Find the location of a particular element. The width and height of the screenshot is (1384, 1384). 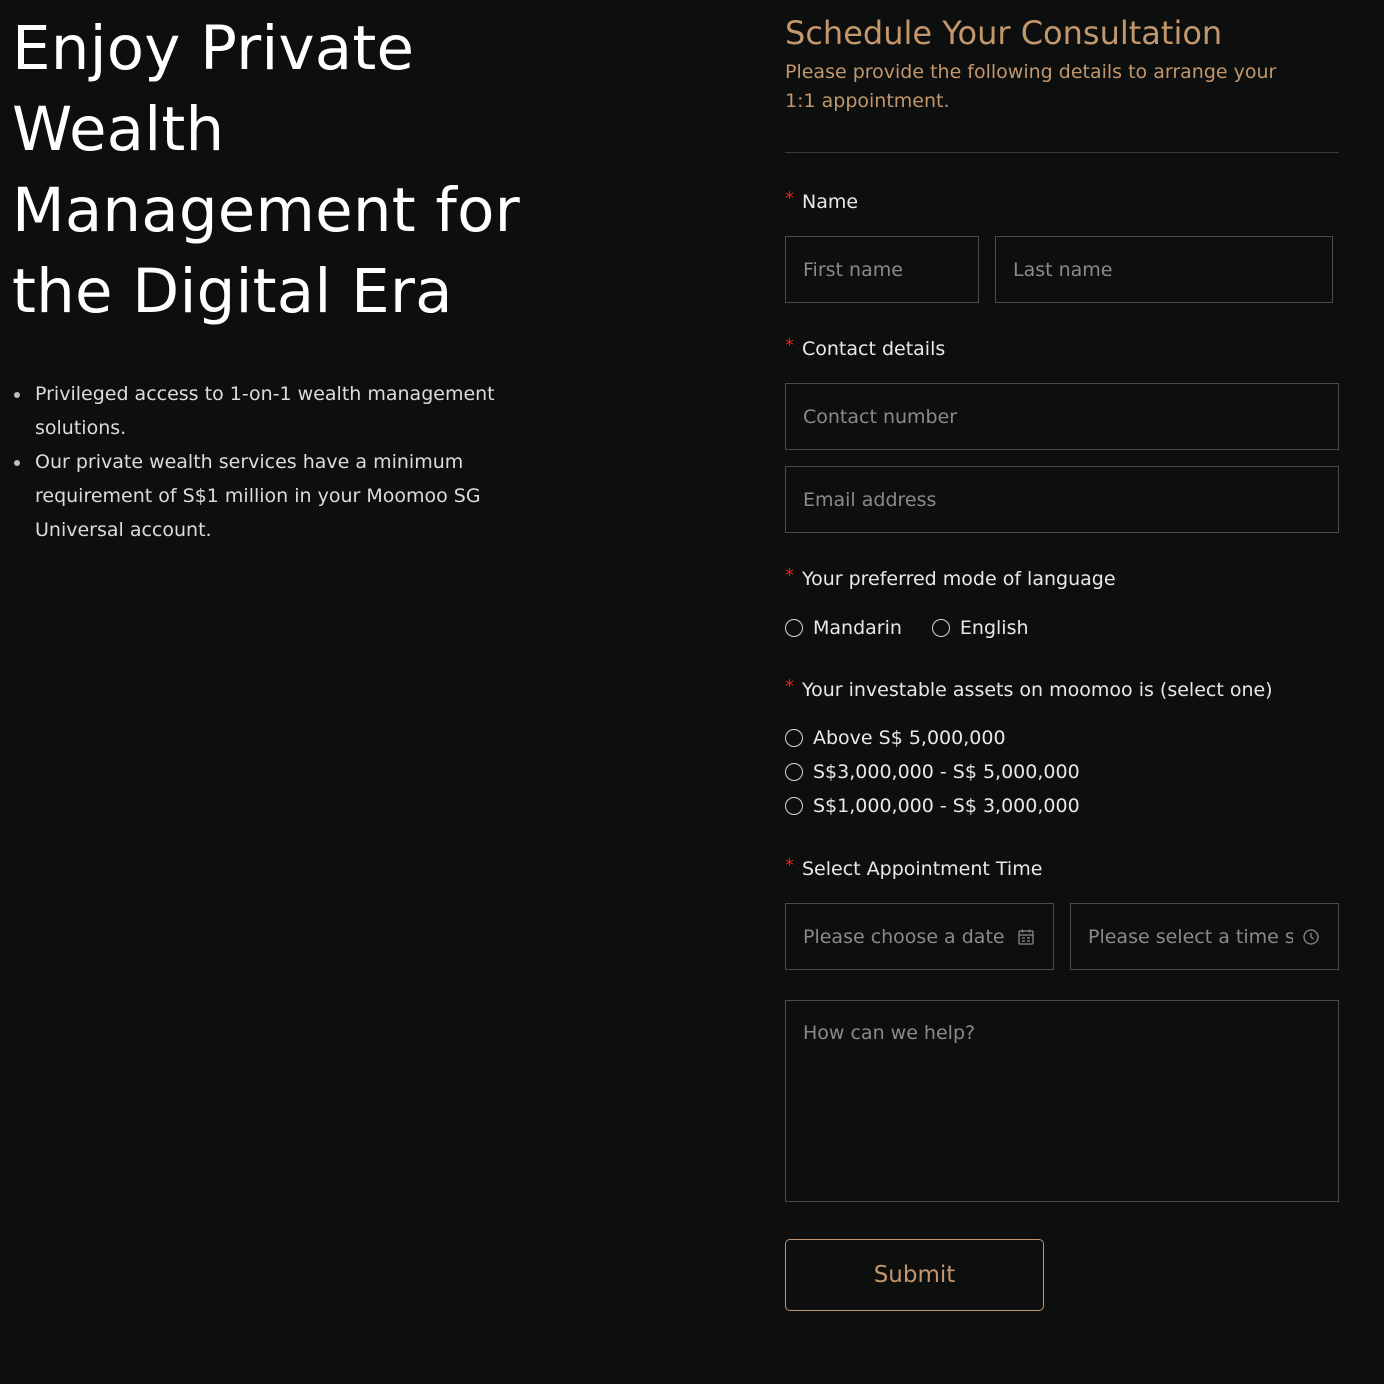

language-option-english: English is located at coordinates (980, 628).